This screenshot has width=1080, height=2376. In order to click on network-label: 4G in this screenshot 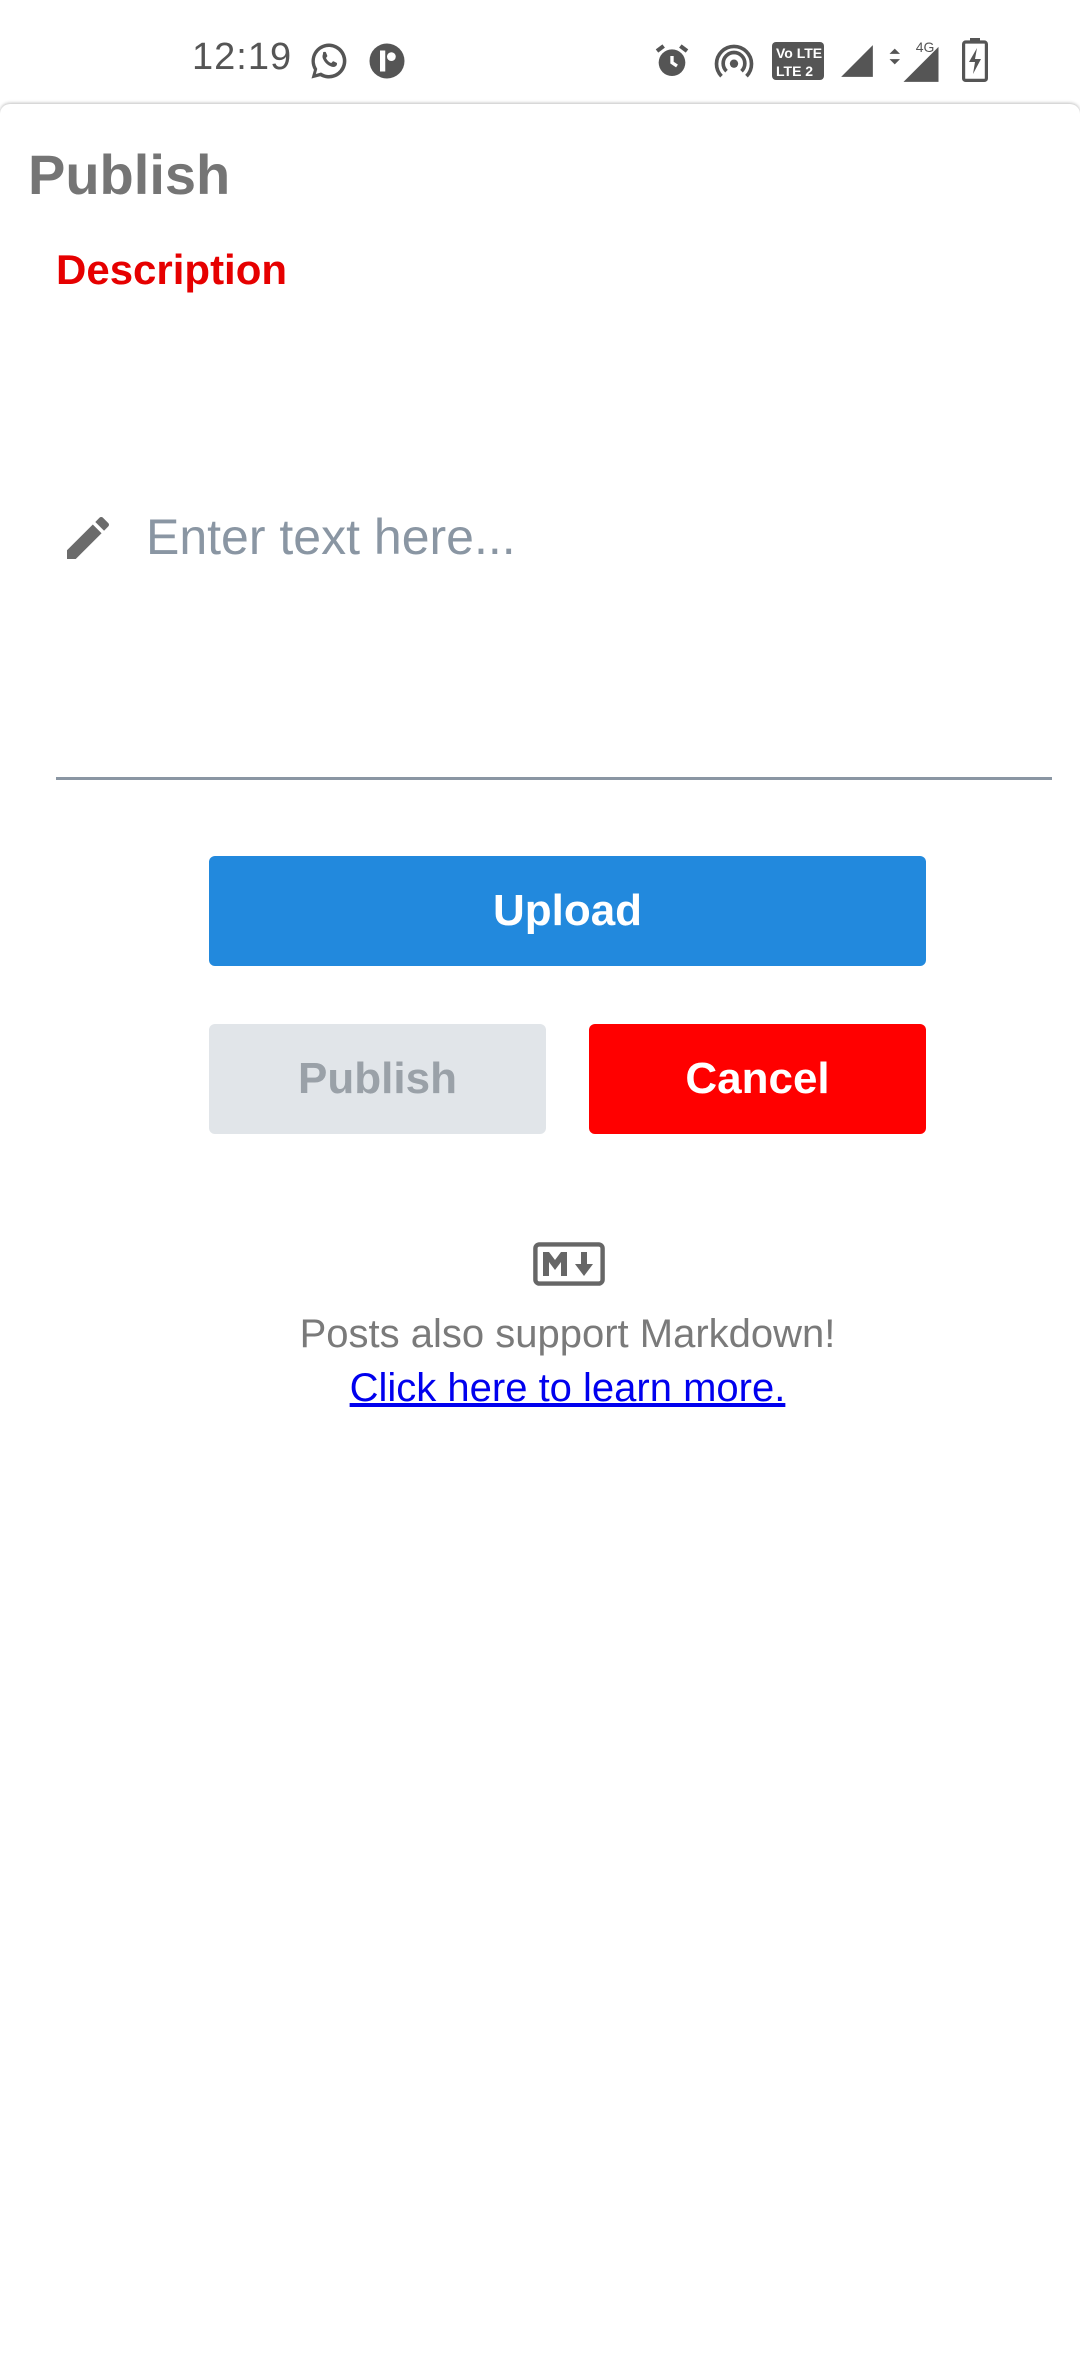, I will do `click(925, 47)`.